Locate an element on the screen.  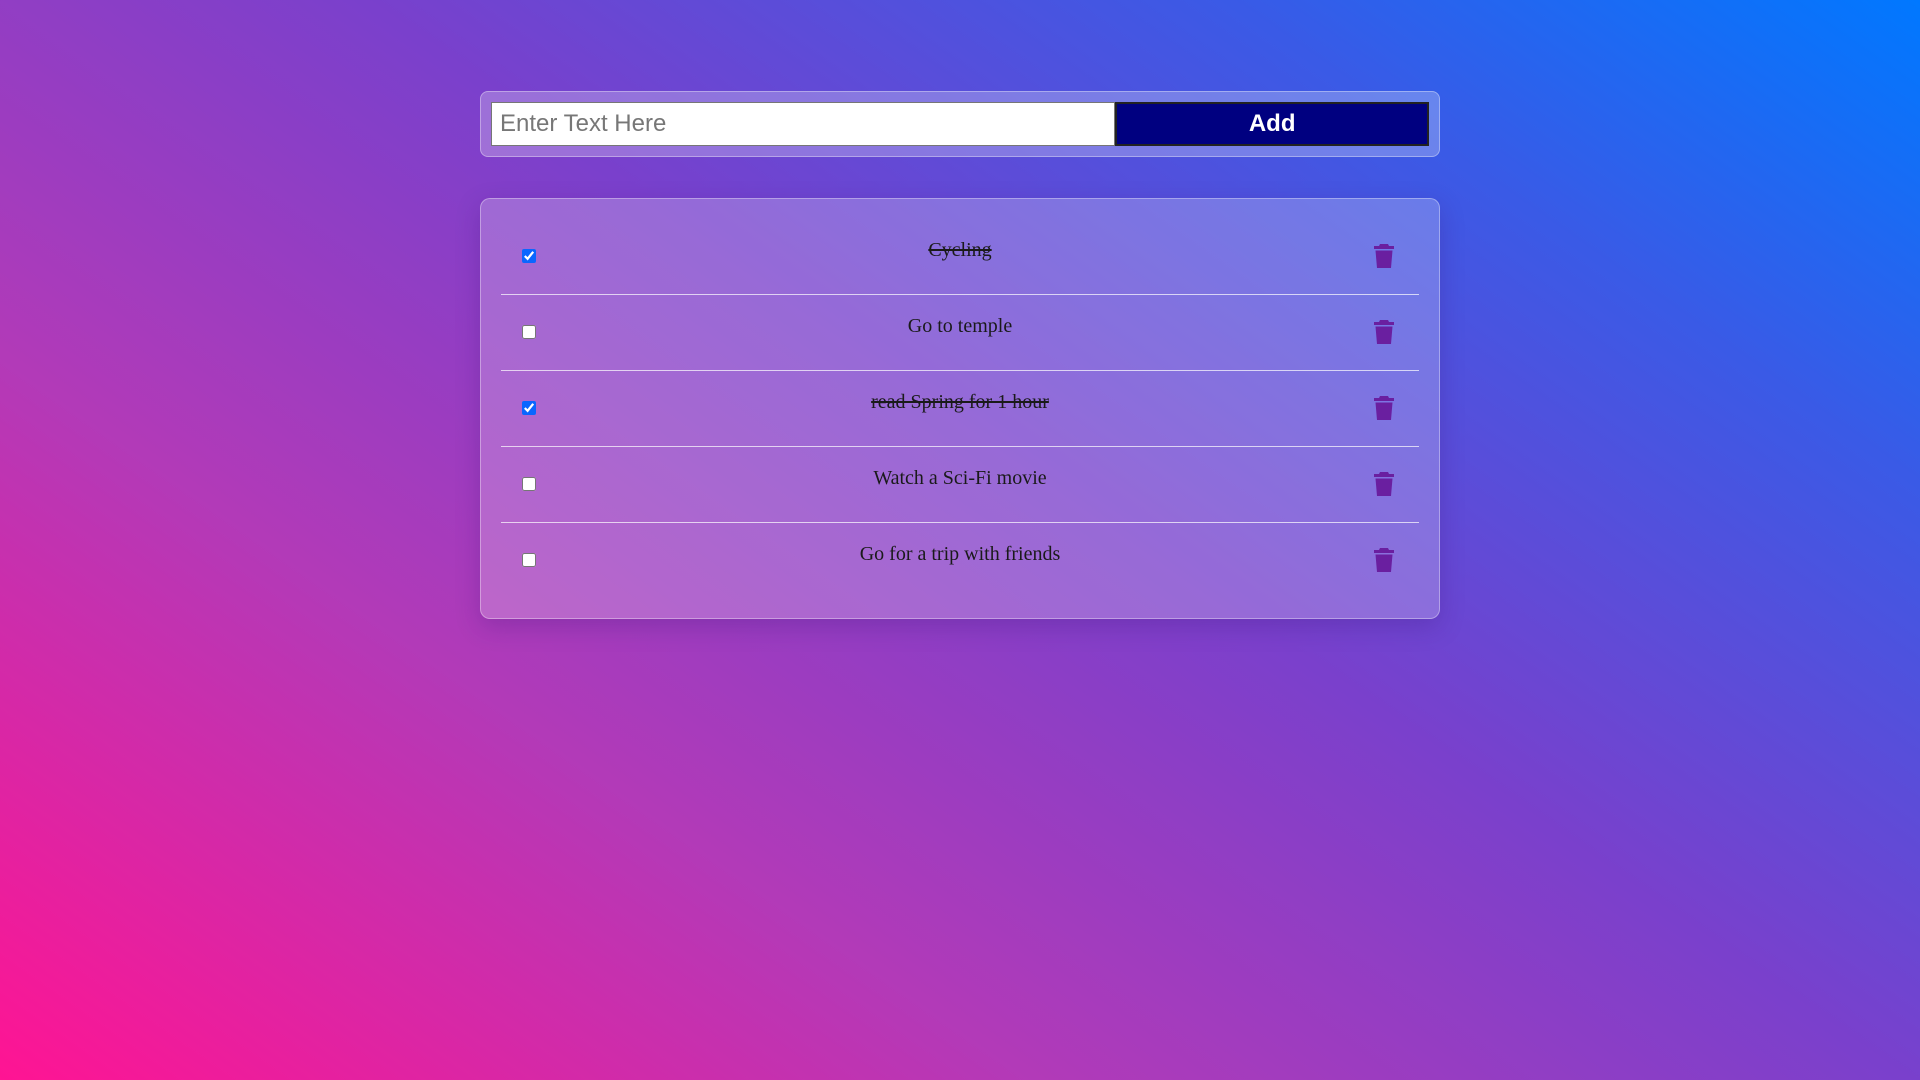
task-row: Watch a Sci-Fi movie is located at coordinates (960, 485).